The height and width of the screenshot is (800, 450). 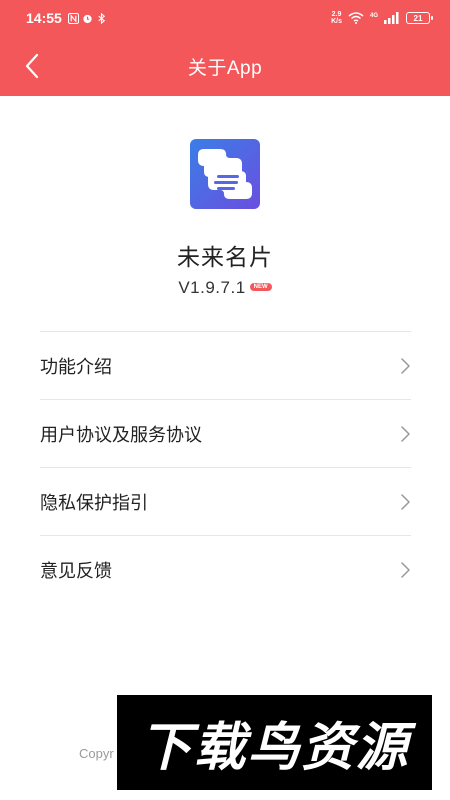 I want to click on battery-level: 21, so click(x=418, y=18).